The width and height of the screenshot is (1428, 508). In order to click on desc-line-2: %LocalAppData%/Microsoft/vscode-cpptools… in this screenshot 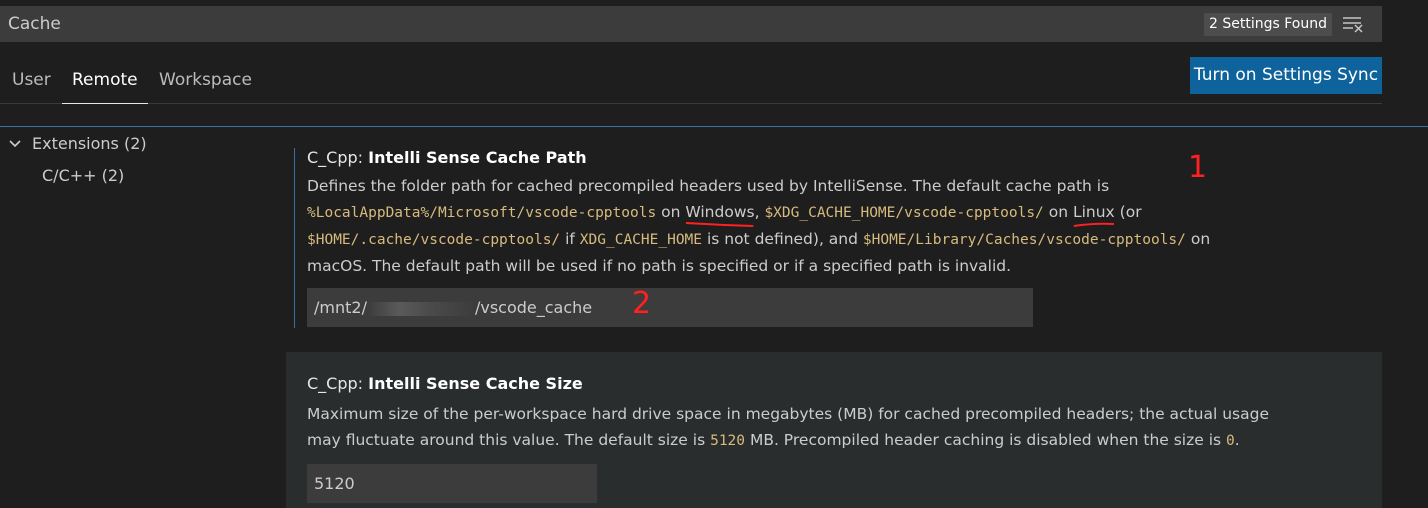, I will do `click(827, 213)`.